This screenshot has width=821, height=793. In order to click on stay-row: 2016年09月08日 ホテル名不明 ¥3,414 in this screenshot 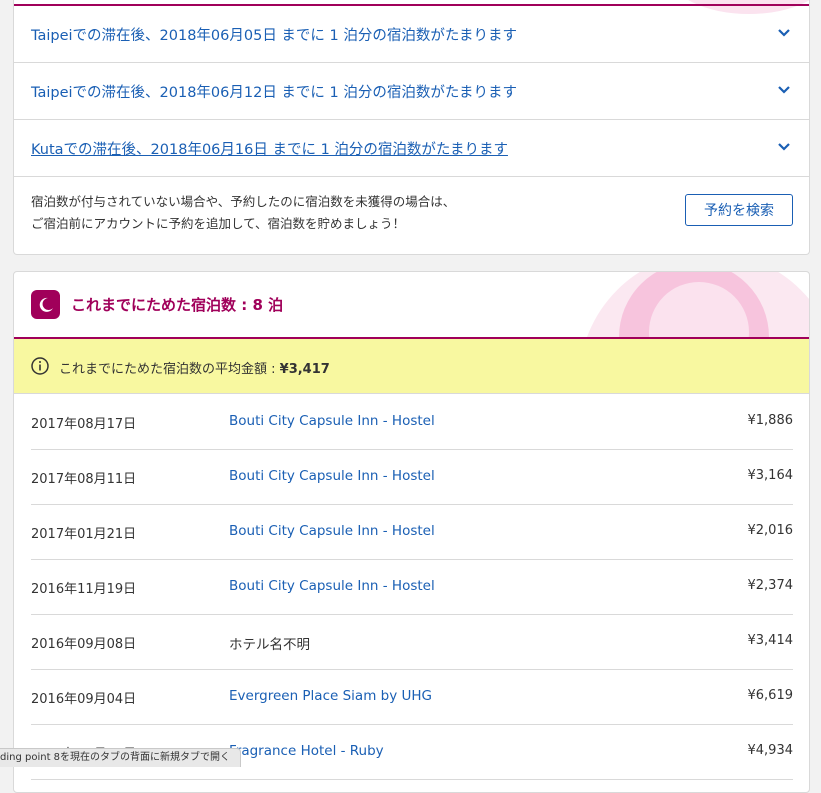, I will do `click(412, 642)`.